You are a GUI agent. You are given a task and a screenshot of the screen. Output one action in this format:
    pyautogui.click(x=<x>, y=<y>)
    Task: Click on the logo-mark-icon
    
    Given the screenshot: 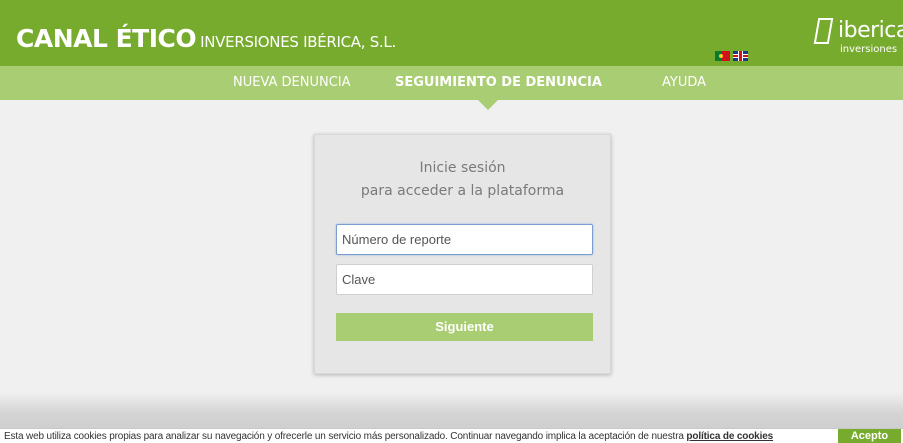 What is the action you would take?
    pyautogui.click(x=823, y=31)
    